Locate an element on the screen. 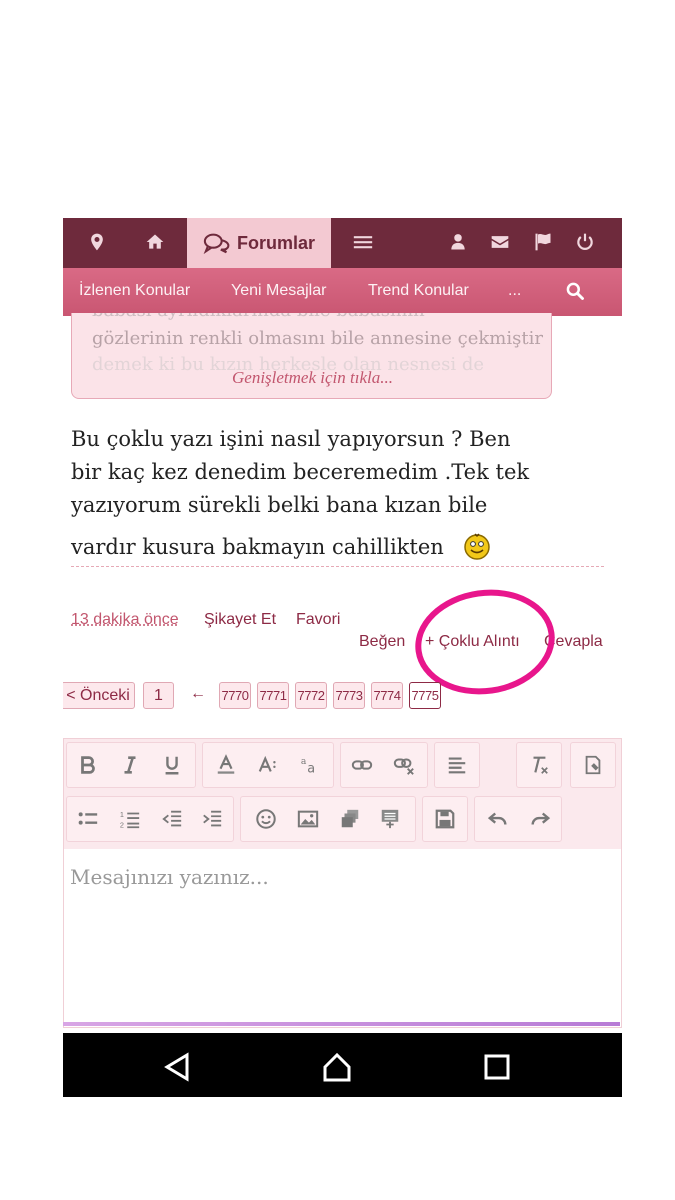  insert-image-button is located at coordinates (308, 819).